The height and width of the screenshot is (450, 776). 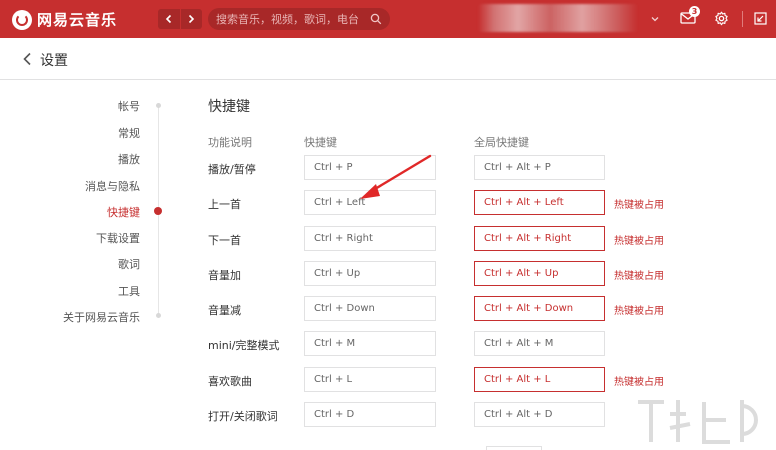 I want to click on sidebar-item-download: 下载设置, so click(x=118, y=238).